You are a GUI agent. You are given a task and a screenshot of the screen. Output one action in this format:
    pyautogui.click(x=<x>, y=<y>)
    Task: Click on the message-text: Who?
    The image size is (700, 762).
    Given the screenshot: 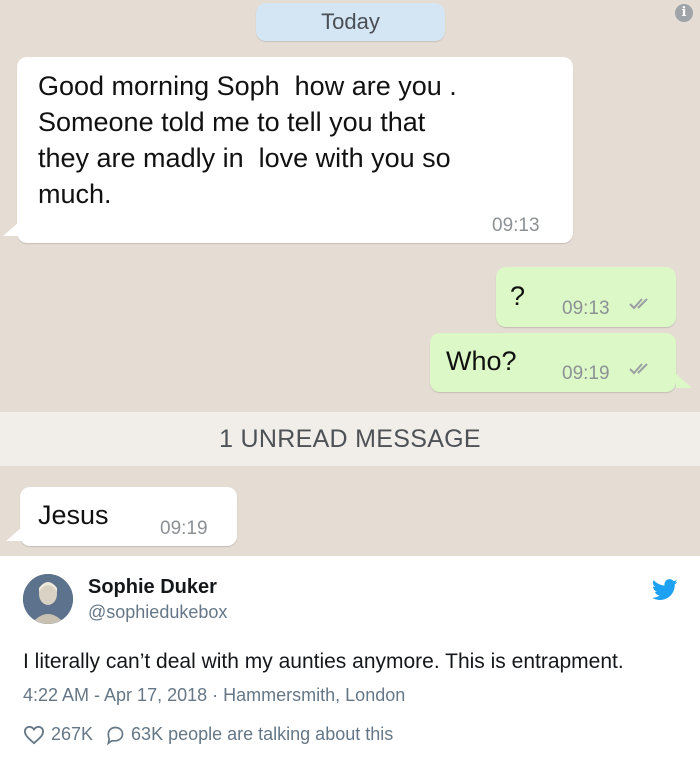 What is the action you would take?
    pyautogui.click(x=481, y=361)
    